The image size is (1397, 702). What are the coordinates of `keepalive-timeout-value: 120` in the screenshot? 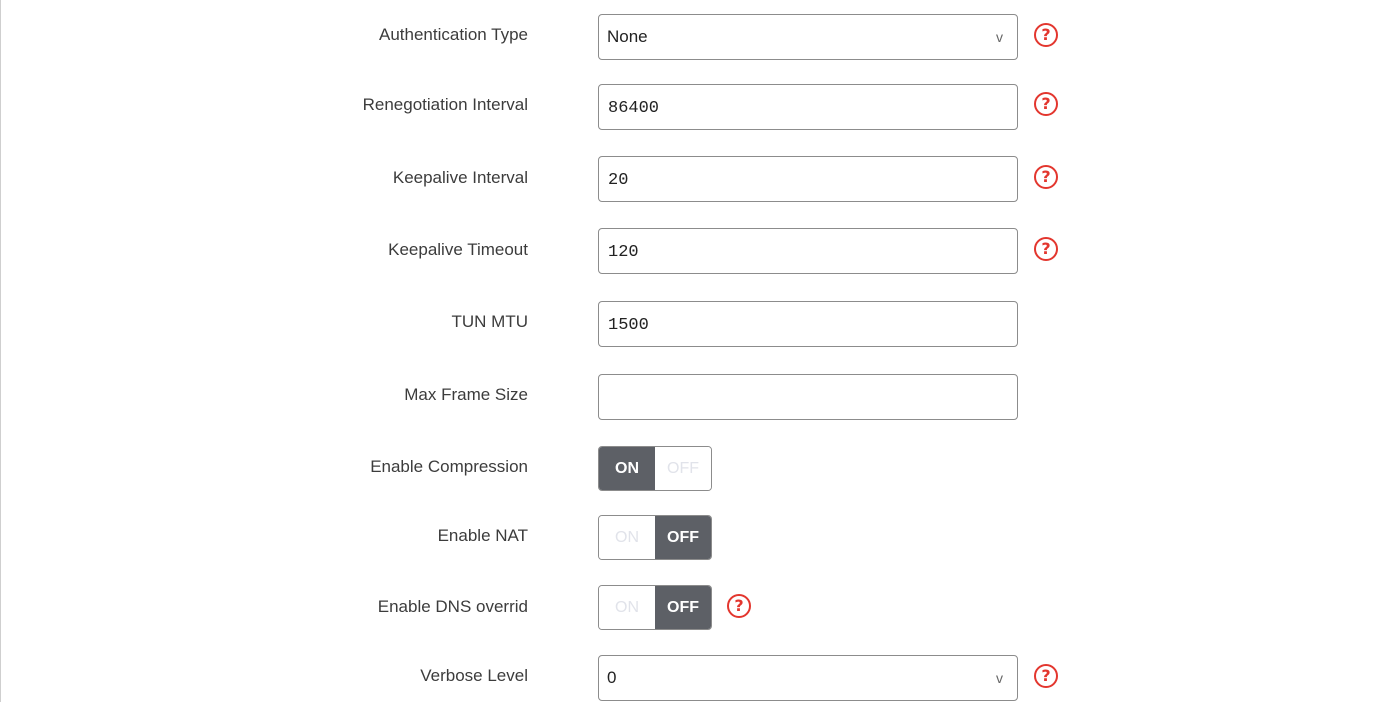 It's located at (623, 252).